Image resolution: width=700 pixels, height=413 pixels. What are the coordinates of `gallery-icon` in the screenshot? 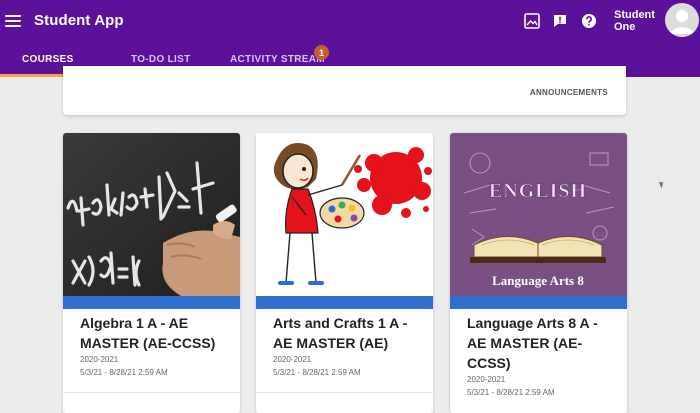 It's located at (532, 21).